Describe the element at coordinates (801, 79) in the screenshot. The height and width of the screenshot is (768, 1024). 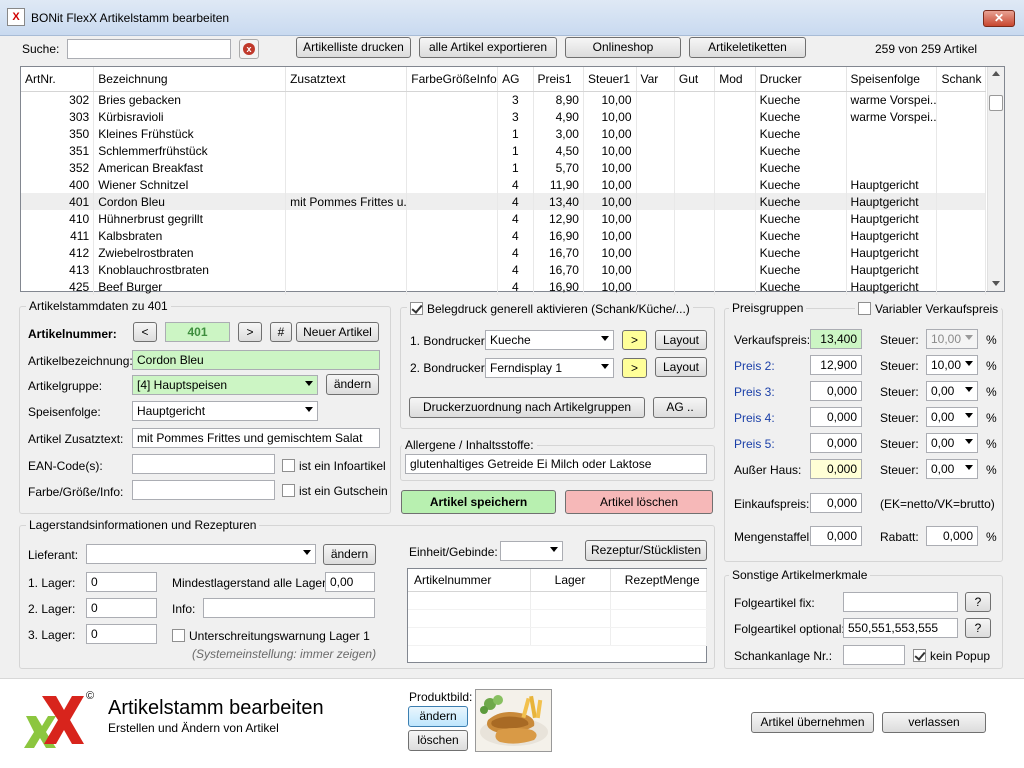
I see `col-header: Drucker` at that location.